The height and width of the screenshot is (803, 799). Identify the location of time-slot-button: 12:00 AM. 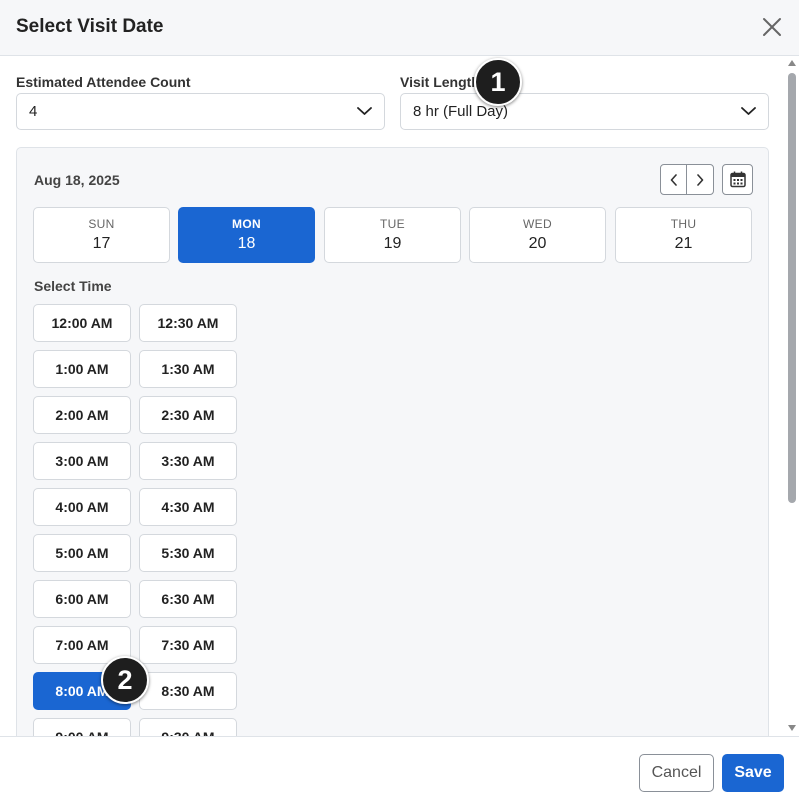
(82, 323).